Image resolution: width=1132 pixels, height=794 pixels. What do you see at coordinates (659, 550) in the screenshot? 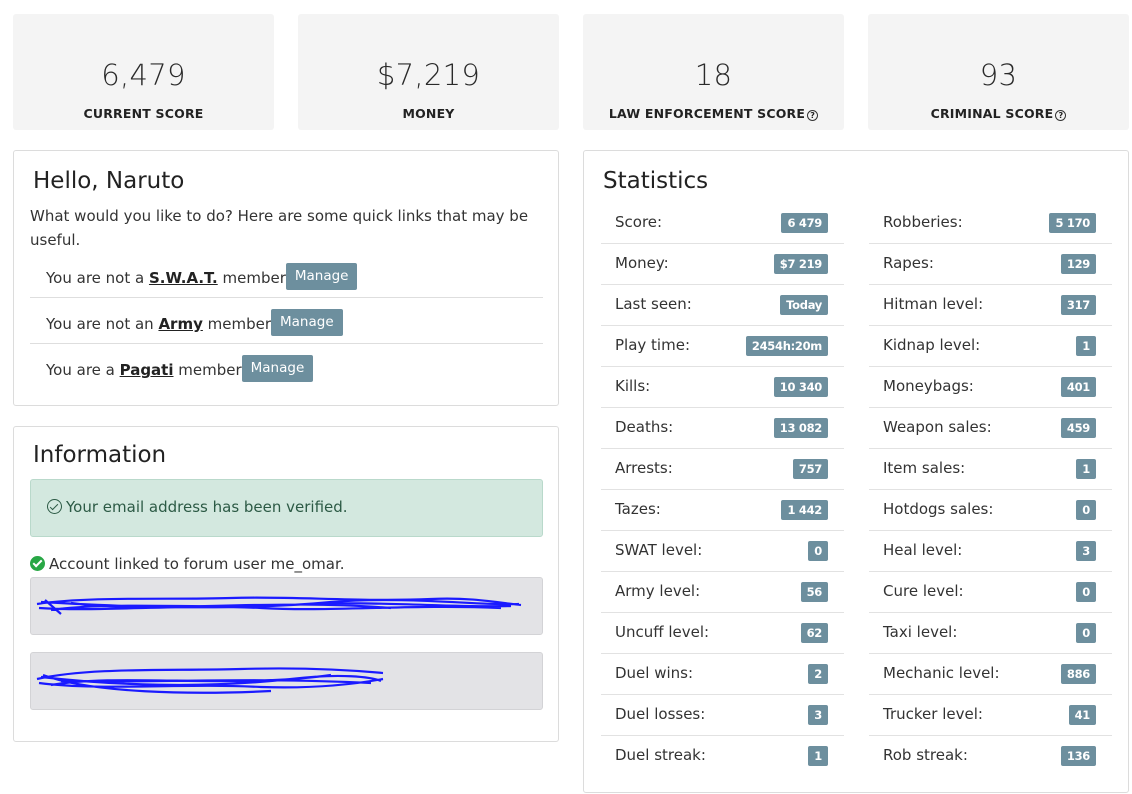
I see `stat-name: SWAT level:` at bounding box center [659, 550].